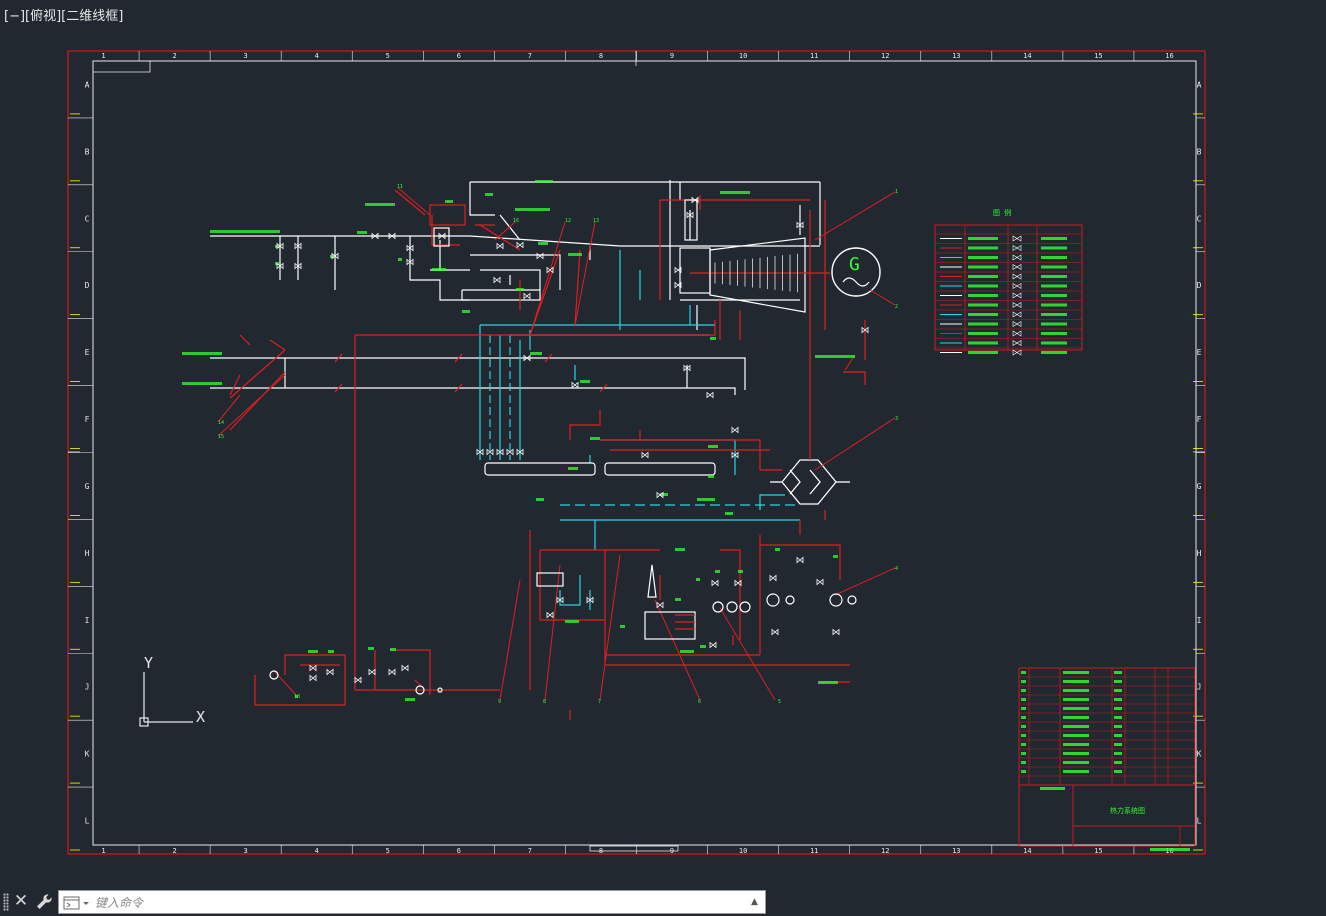 The image size is (1326, 916). Describe the element at coordinates (87, 218) in the screenshot. I see `row-left-label: C` at that location.